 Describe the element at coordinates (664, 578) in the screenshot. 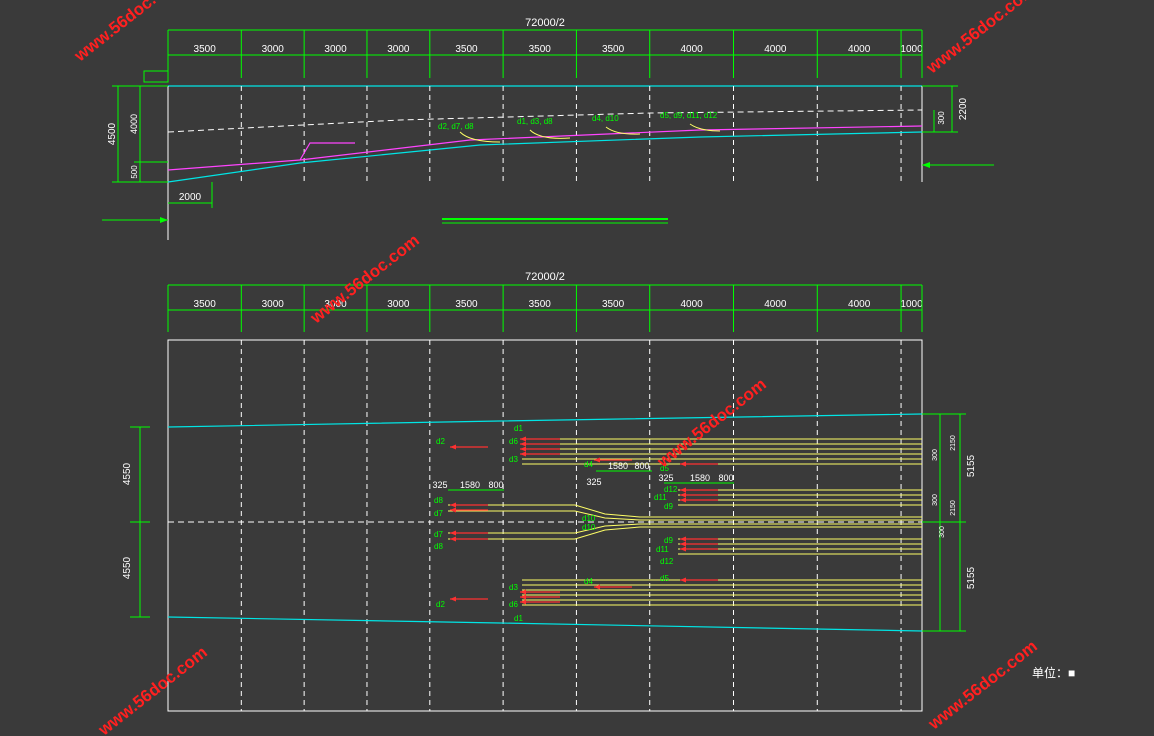

I see `tendon-label: d5` at that location.